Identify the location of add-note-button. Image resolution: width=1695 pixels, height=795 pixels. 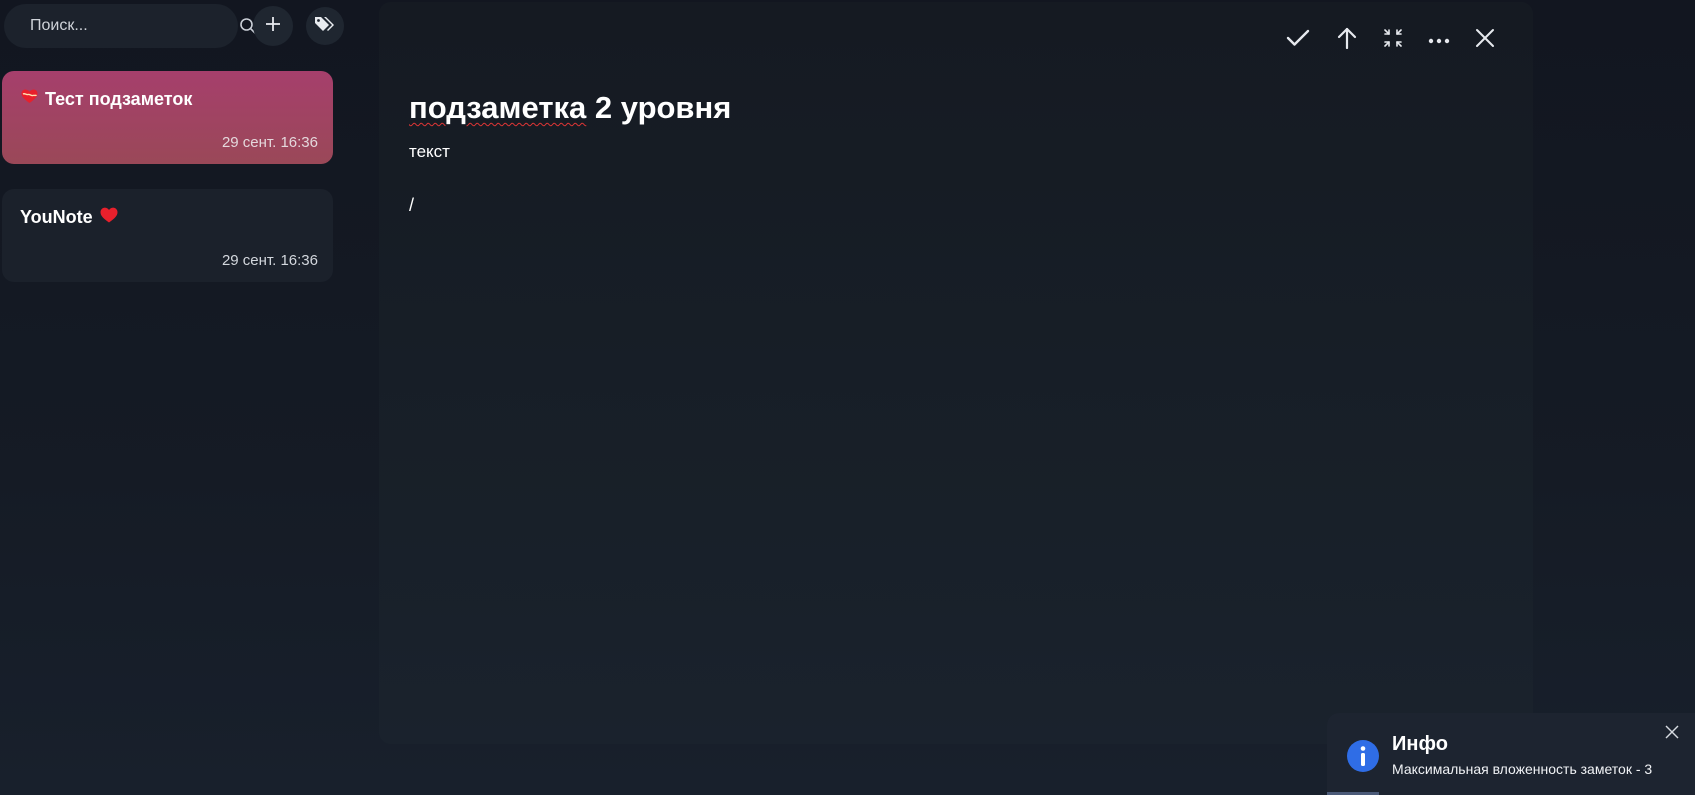
(273, 26).